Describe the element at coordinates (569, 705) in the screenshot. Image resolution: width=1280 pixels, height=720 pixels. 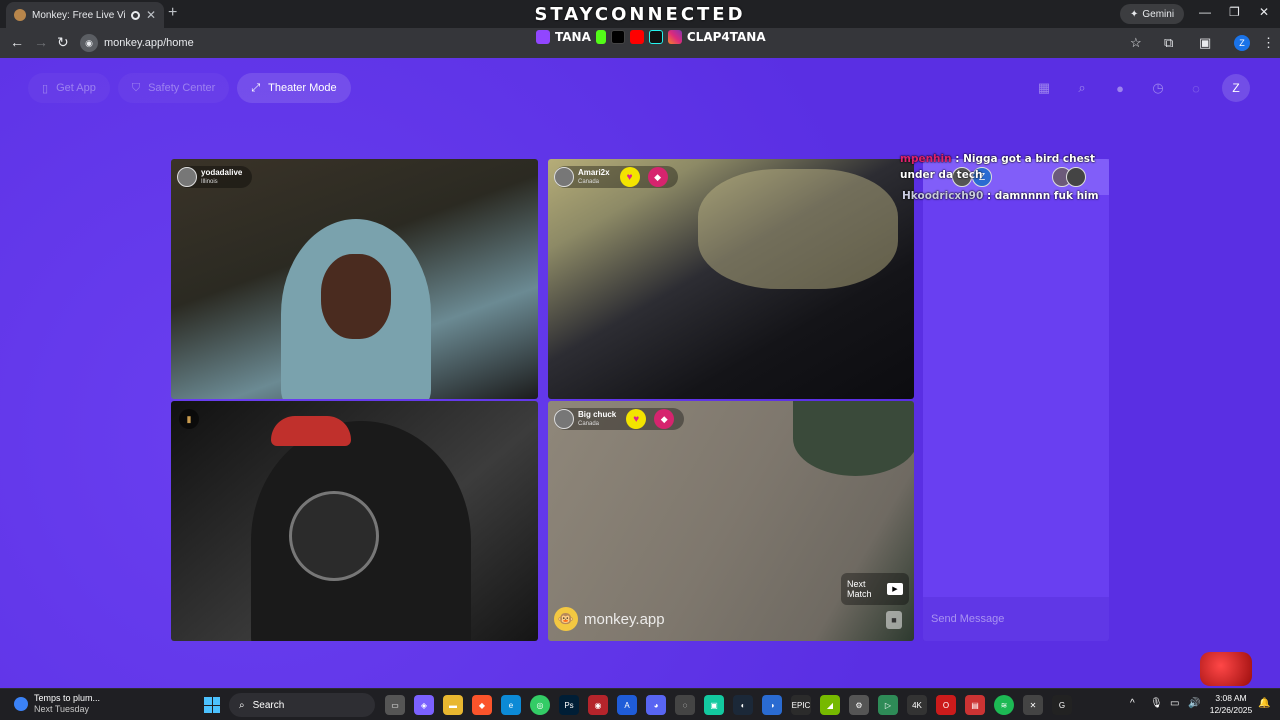
I see `photoshop-icon: Ps` at that location.